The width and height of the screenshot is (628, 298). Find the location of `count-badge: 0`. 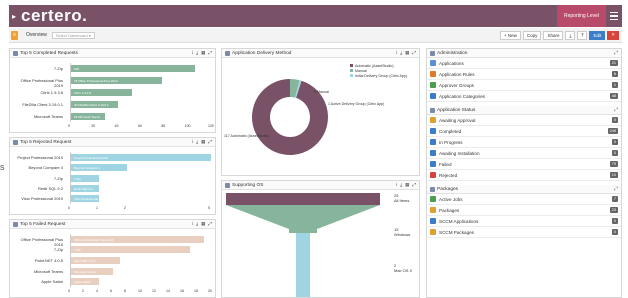

count-badge: 0 is located at coordinates (614, 120).